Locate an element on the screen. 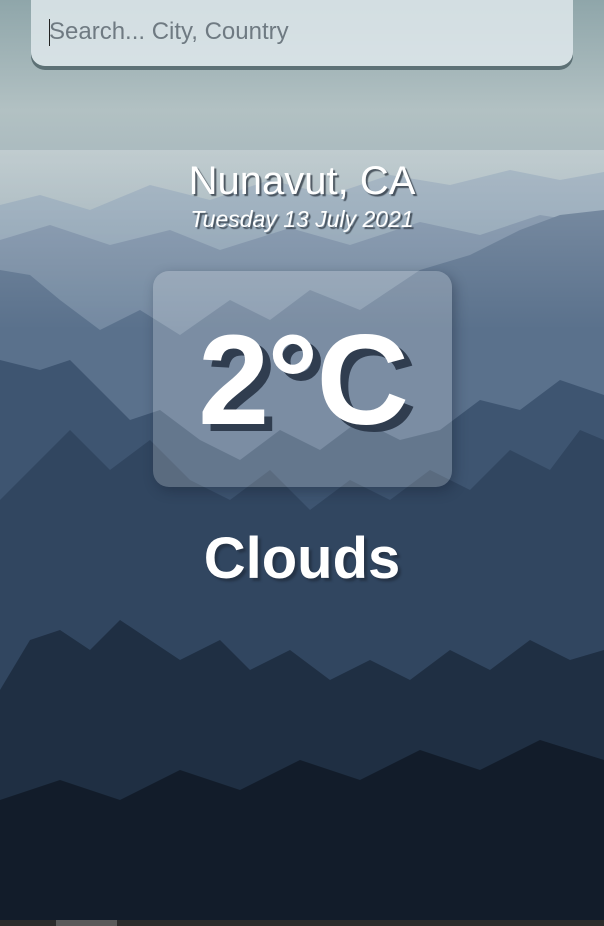 This screenshot has height=926, width=604. current-date: Tuesday 13 July 2021 is located at coordinates (302, 219).